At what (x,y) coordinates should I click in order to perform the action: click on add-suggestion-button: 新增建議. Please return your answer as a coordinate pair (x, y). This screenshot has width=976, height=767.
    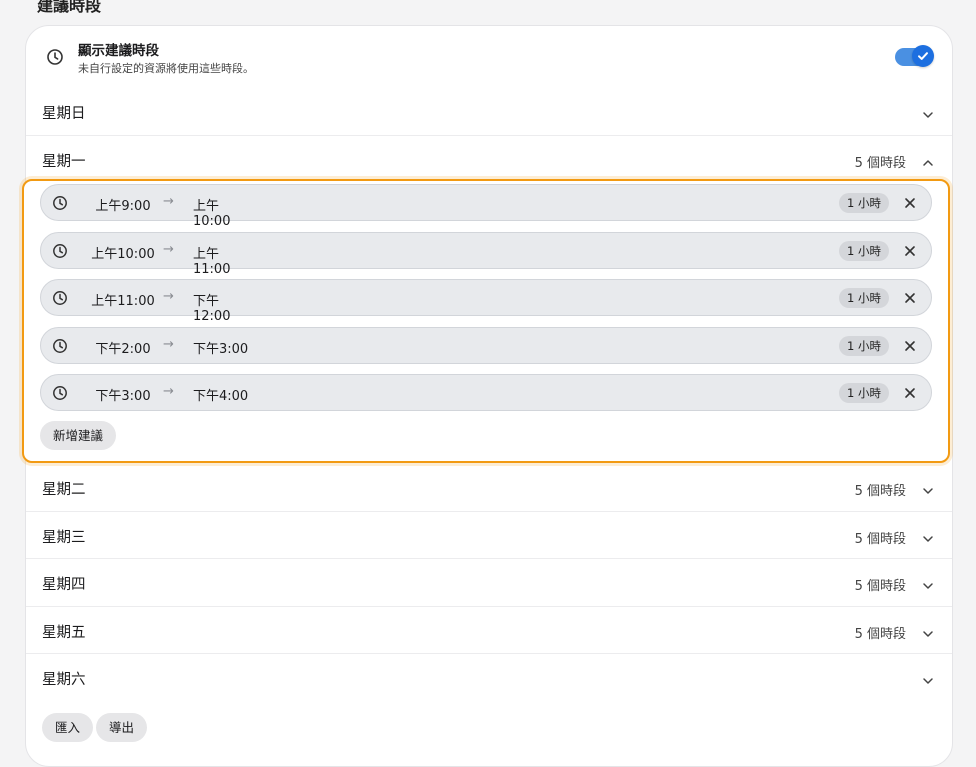
    Looking at the image, I should click on (78, 435).